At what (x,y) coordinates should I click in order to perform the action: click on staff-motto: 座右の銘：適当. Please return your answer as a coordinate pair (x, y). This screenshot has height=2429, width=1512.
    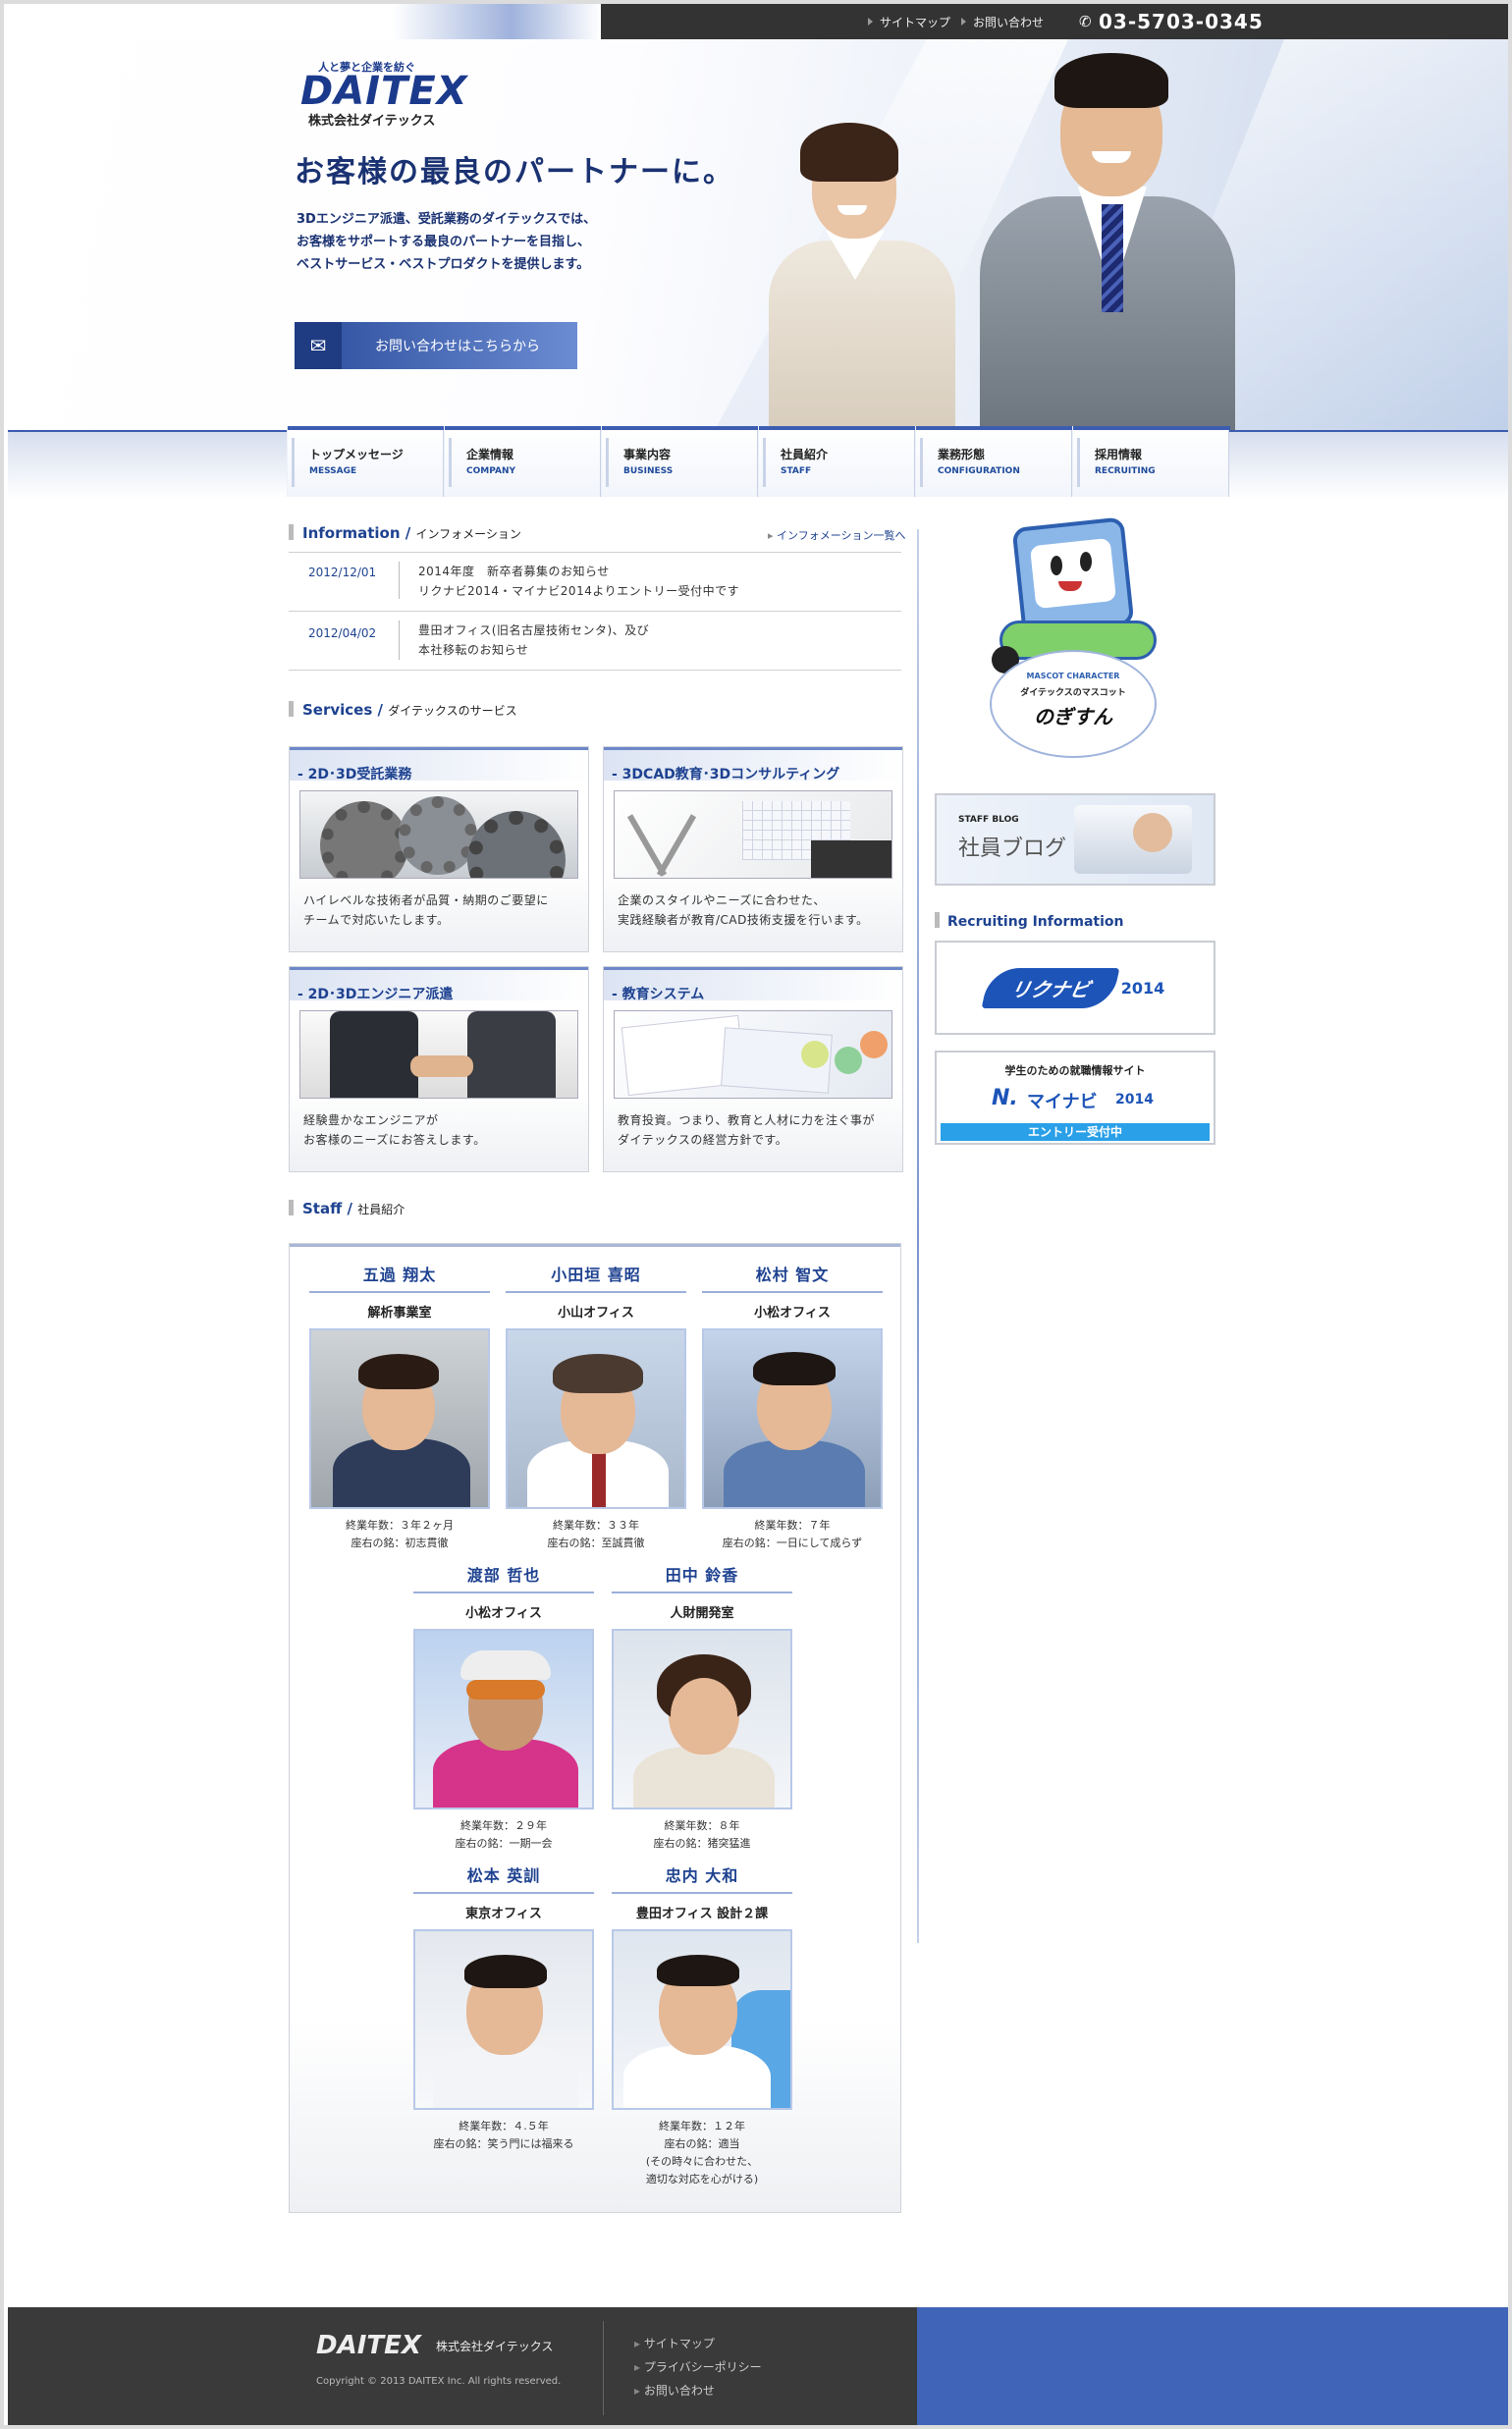
    Looking at the image, I should click on (702, 2143).